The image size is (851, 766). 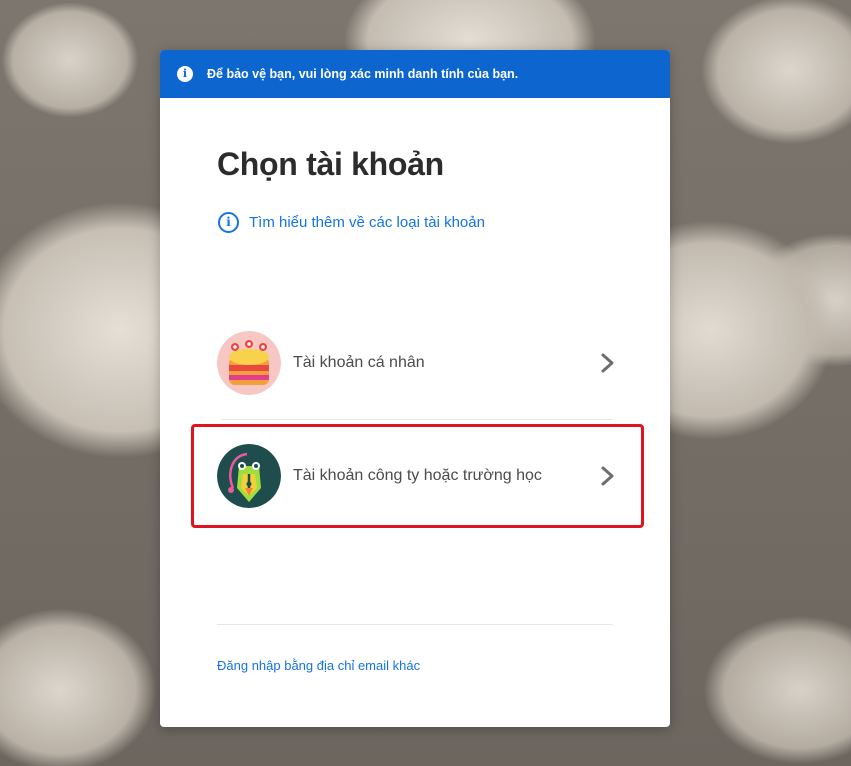 I want to click on learn-more-text: Tìm hiểu thêm về các loại tài khoản, so click(x=367, y=222).